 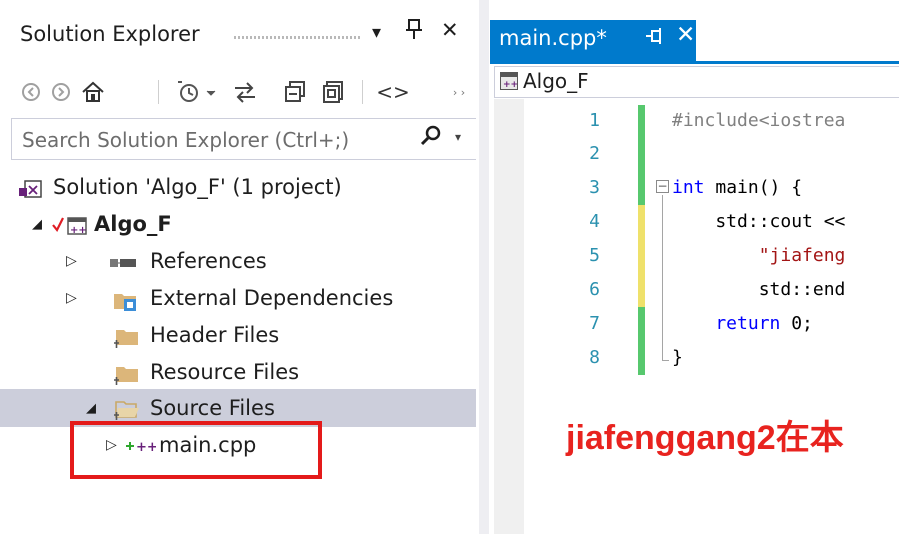 I want to click on pin-icon, so click(x=414, y=31).